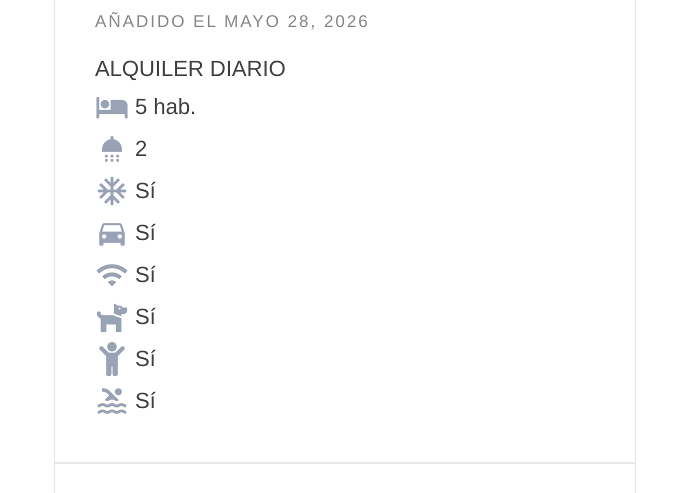  Describe the element at coordinates (190, 69) in the screenshot. I see `rental-type: ALQUILER DIARIO` at that location.